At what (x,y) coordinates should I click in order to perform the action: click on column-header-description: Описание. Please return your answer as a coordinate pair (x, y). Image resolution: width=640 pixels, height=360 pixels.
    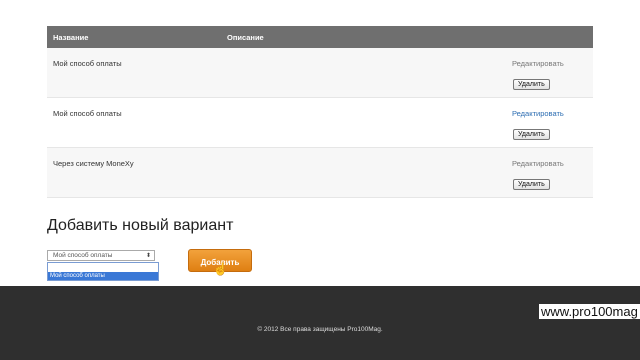
    Looking at the image, I should click on (245, 37).